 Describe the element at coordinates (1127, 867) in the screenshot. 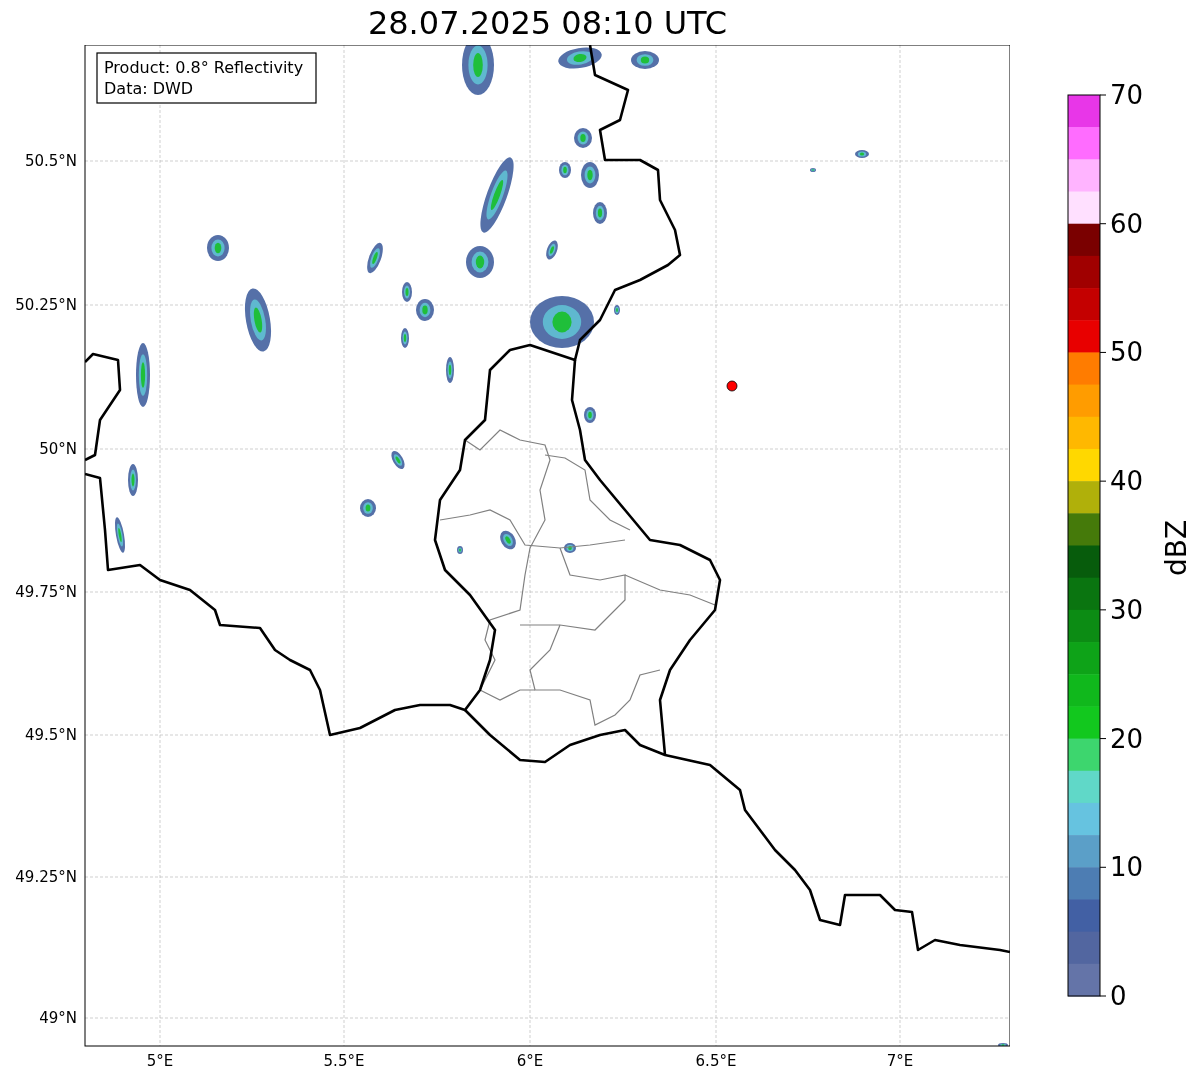

I see `colorbar-tick-label: 10` at that location.